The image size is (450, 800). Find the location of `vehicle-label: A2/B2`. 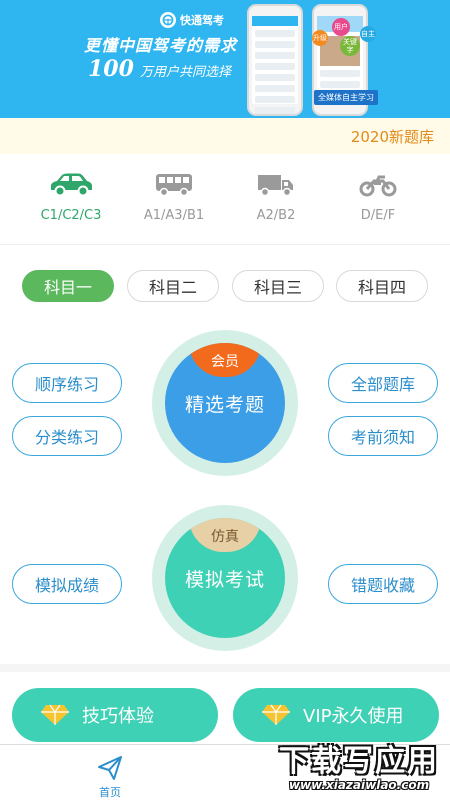

vehicle-label: A2/B2 is located at coordinates (276, 215).